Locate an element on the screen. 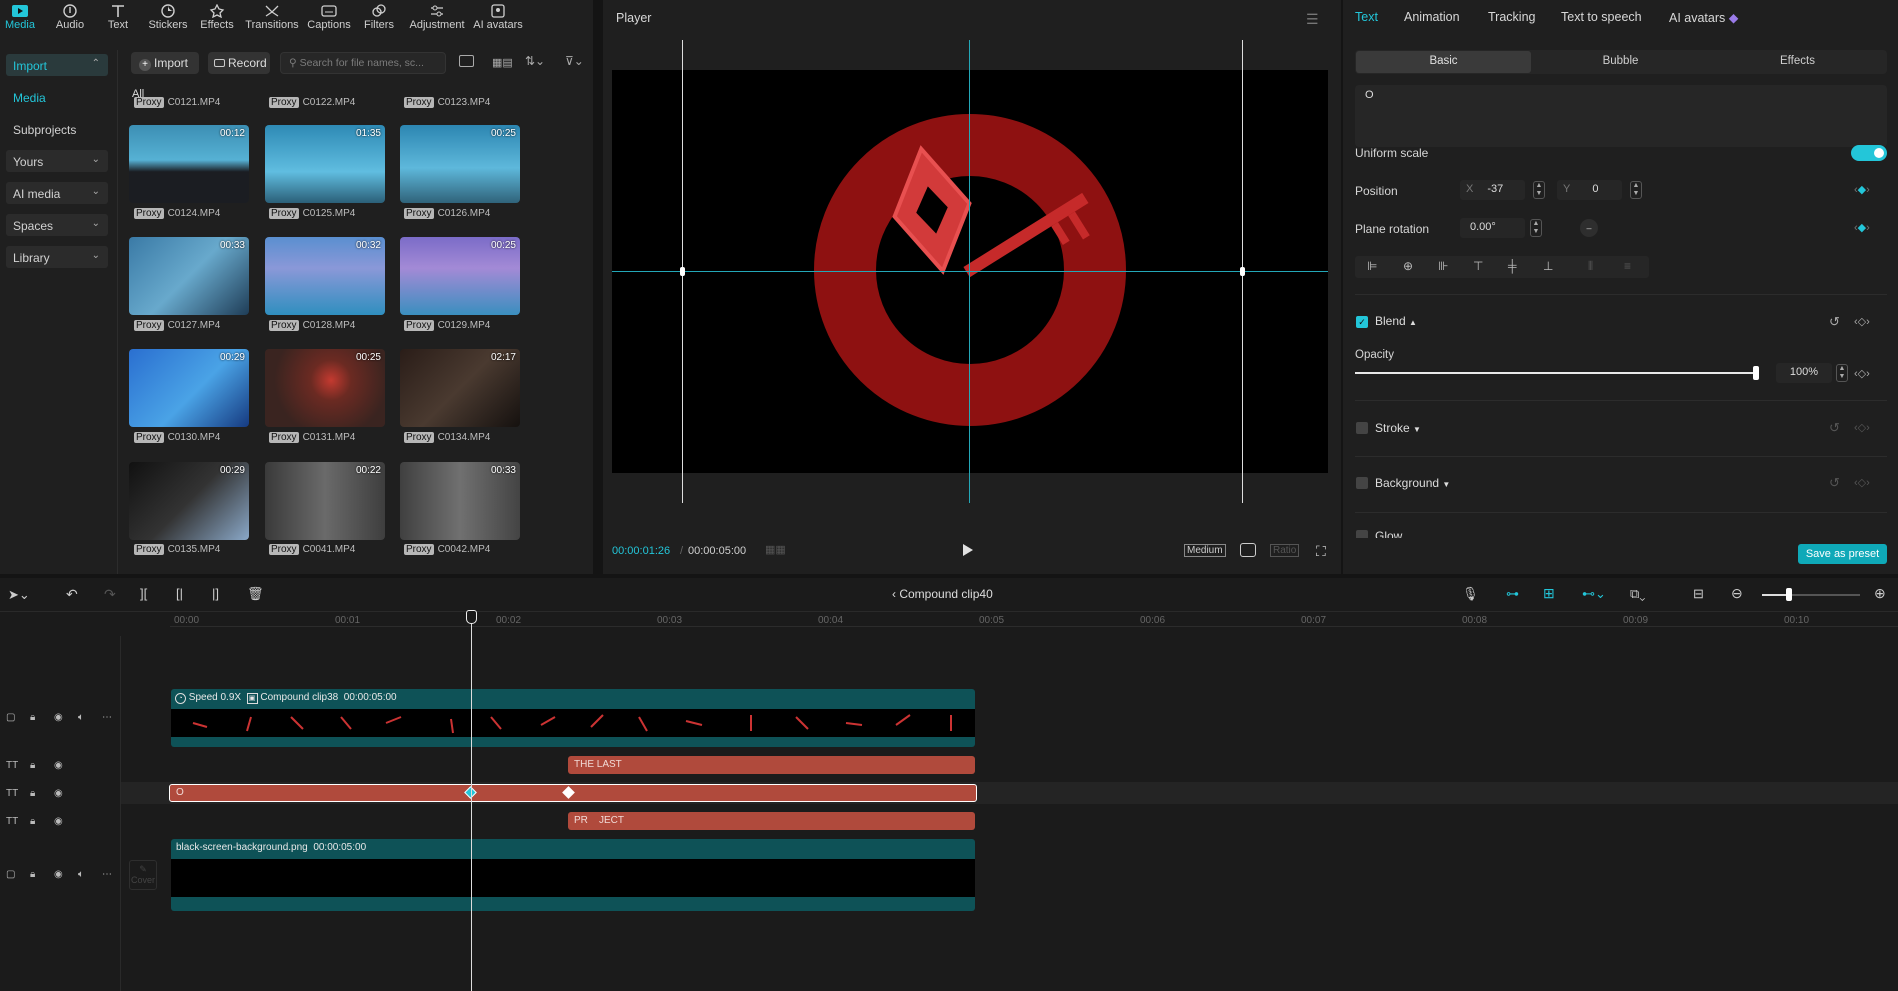 The image size is (1898, 991). position-x-field: X -37 is located at coordinates (1492, 190).